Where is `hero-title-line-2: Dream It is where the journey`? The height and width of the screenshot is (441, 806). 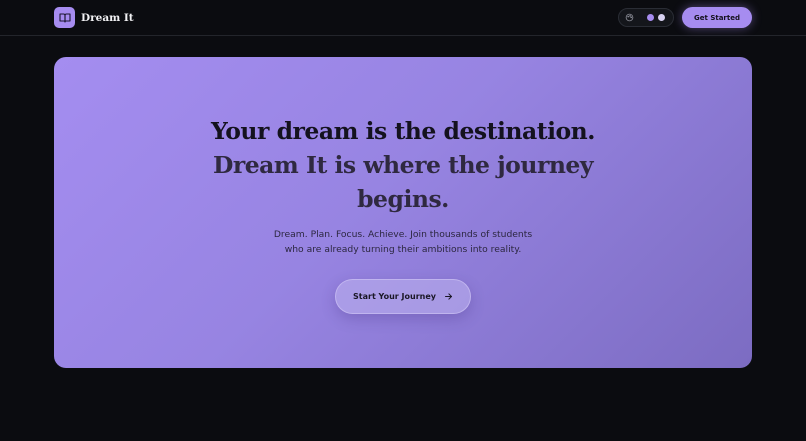
hero-title-line-2: Dream It is where the journey is located at coordinates (403, 165).